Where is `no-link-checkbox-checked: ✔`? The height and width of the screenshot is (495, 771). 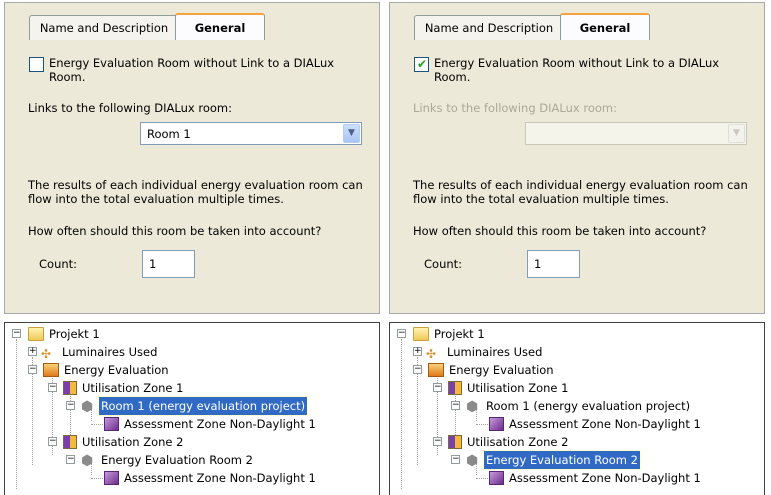
no-link-checkbox-checked: ✔ is located at coordinates (421, 64).